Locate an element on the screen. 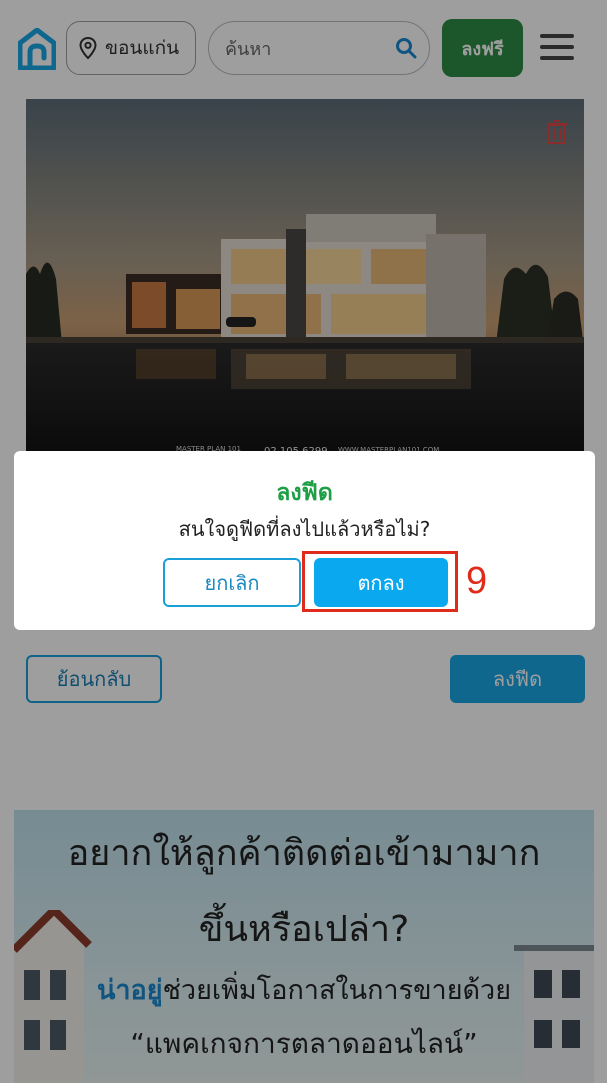 This screenshot has width=607, height=1083. dialog-title: ลงฟีด is located at coordinates (304, 493).